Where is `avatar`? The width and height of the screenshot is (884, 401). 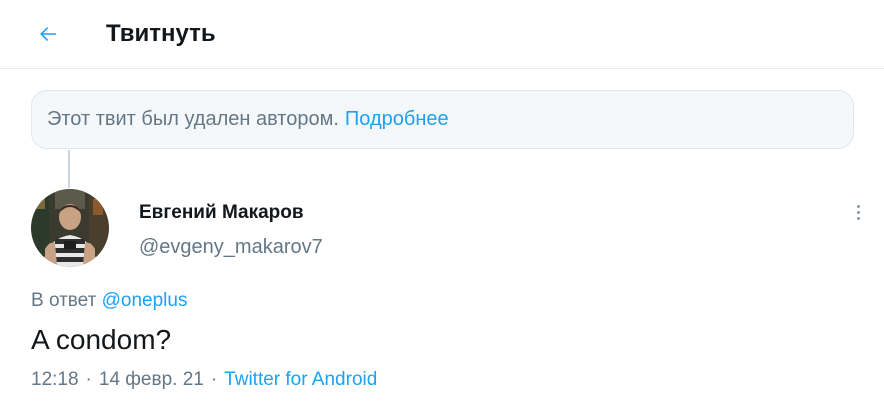 avatar is located at coordinates (70, 228).